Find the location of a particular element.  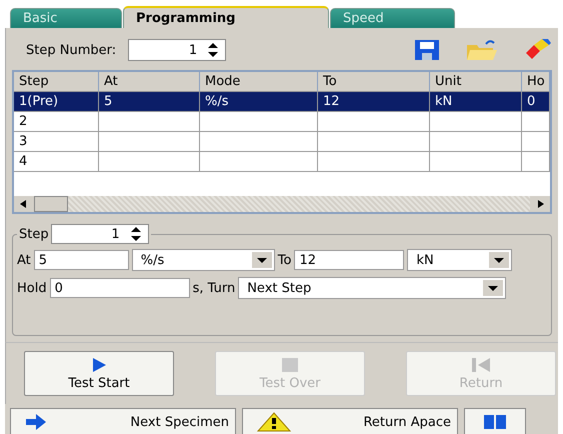

arrow-right-icon is located at coordinates (36, 422).